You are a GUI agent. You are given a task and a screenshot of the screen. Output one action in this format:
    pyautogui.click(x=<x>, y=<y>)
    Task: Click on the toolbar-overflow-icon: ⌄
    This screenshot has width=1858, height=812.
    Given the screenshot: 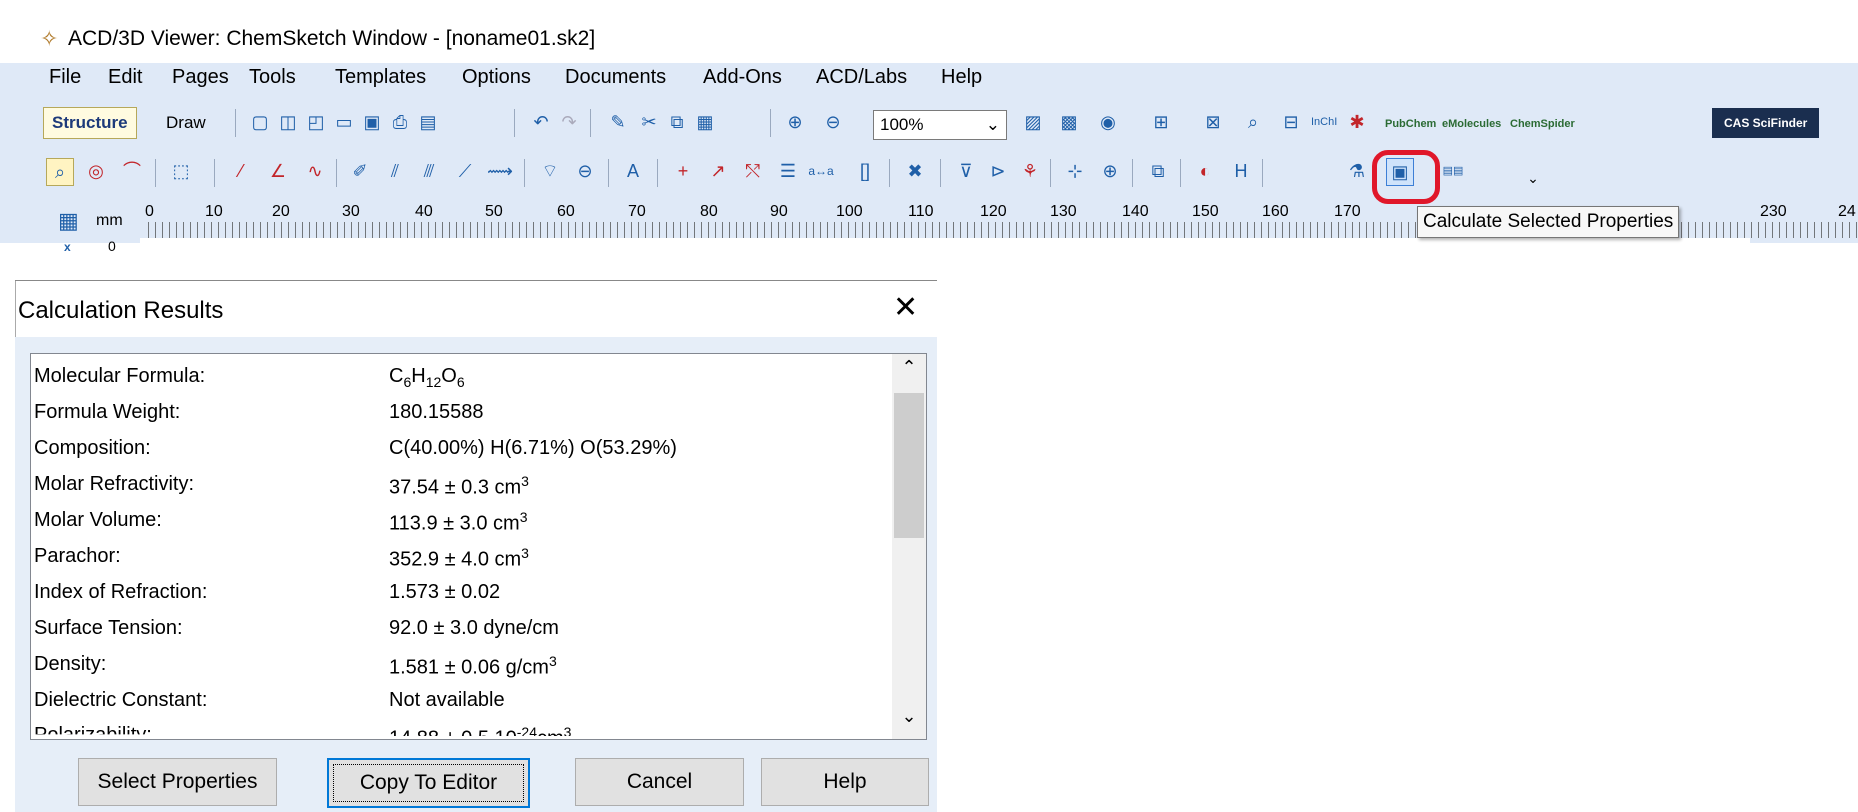 What is the action you would take?
    pyautogui.click(x=1533, y=178)
    